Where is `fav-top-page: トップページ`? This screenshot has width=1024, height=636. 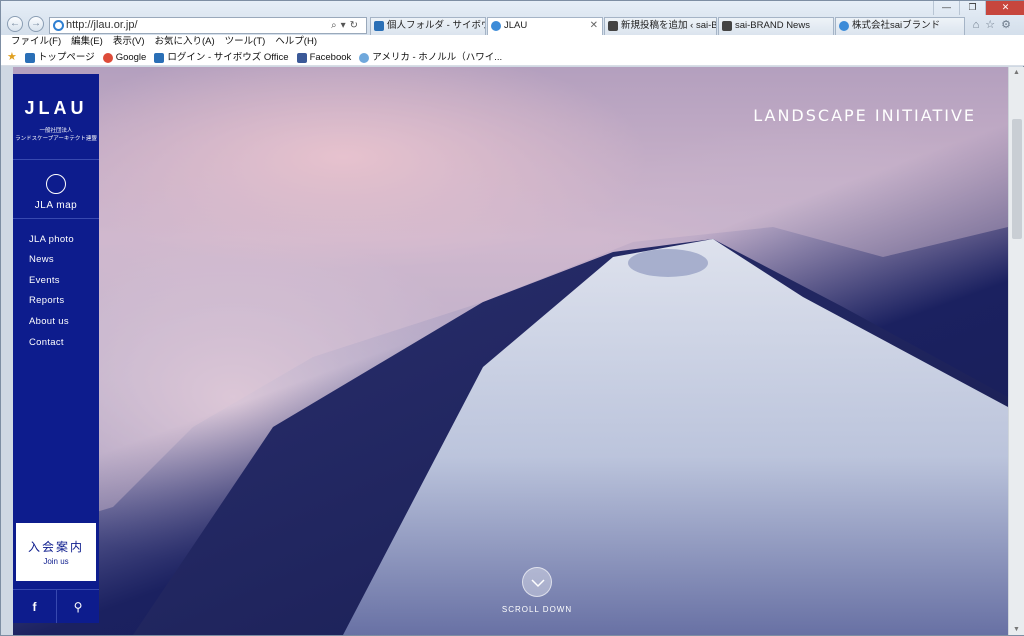
fav-top-page: トップページ is located at coordinates (59, 57).